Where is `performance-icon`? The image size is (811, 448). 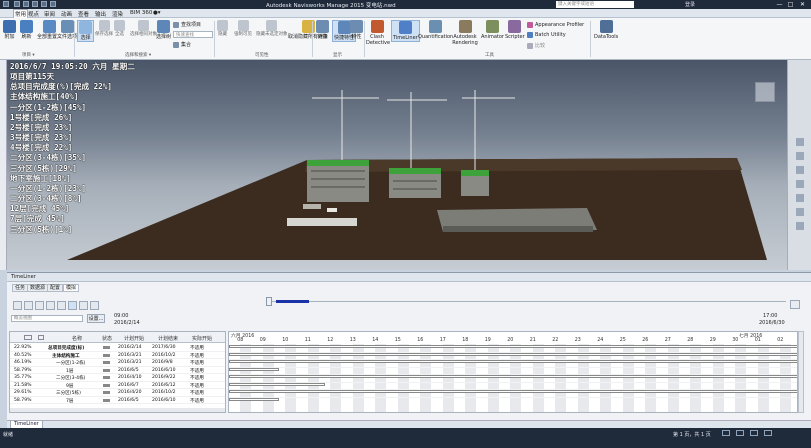 performance-icon is located at coordinates (740, 433).